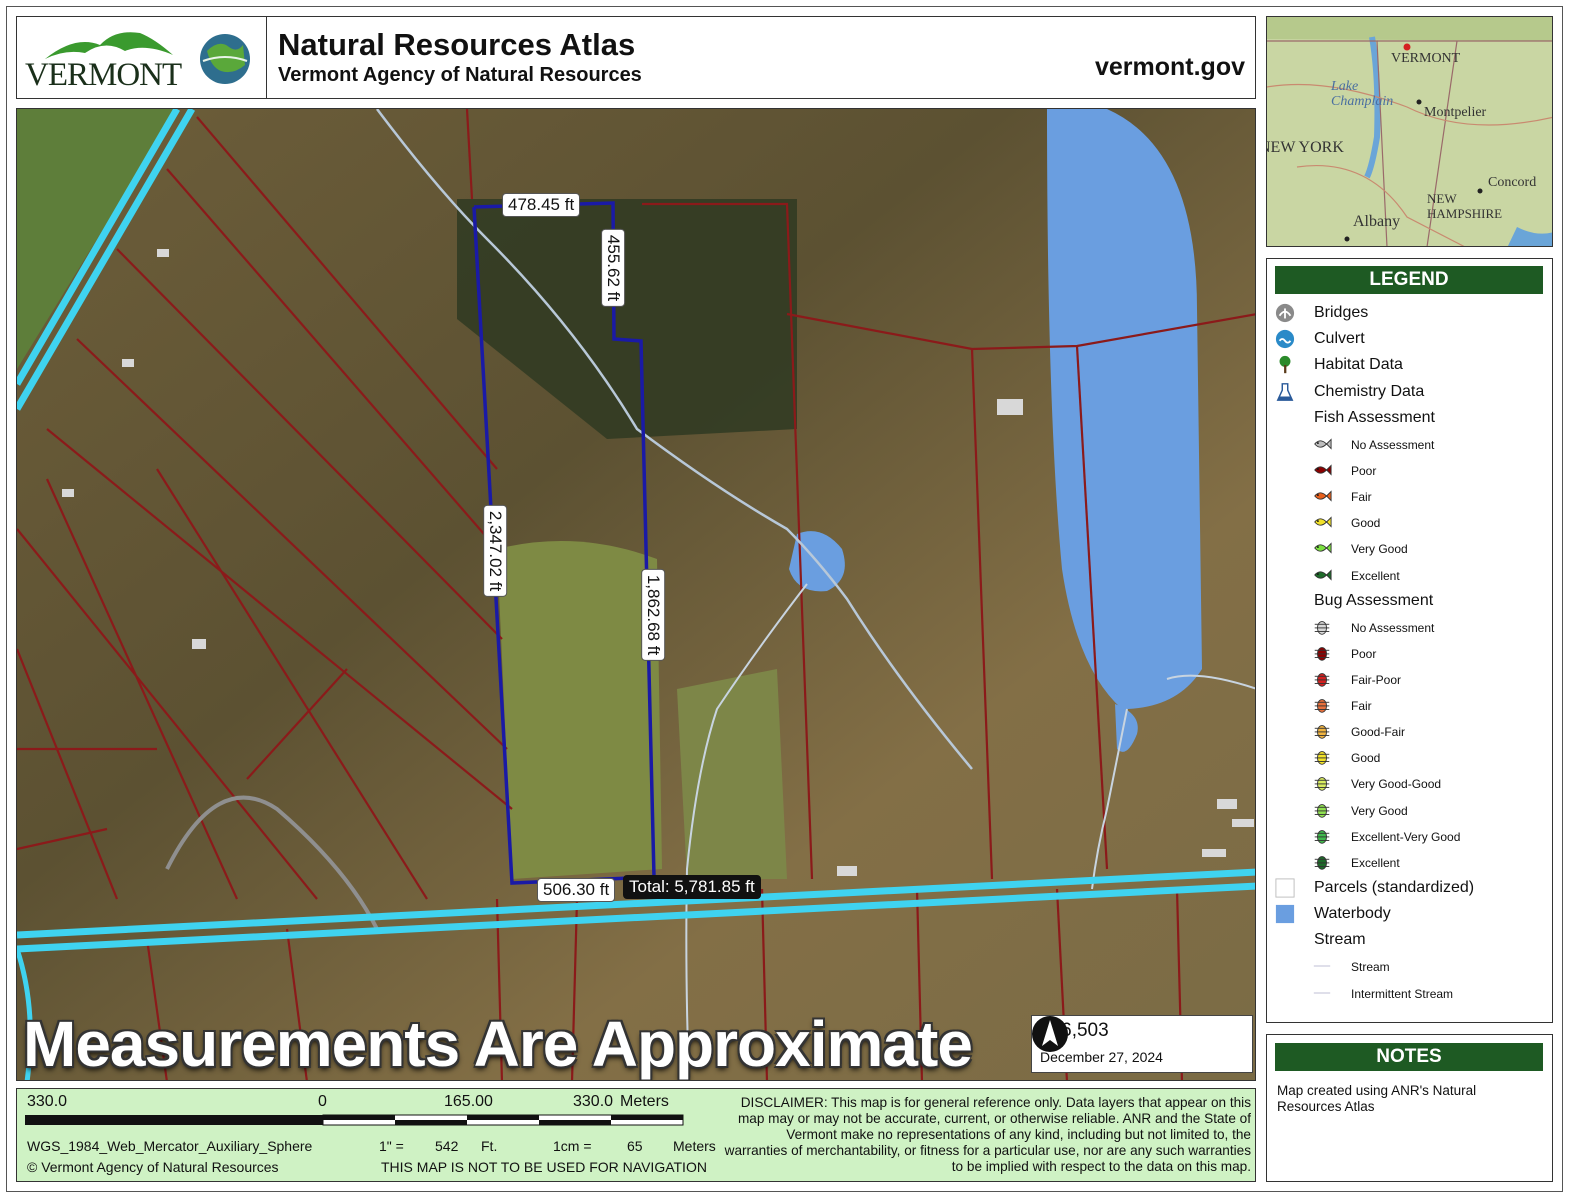  I want to click on culvert-icon, so click(1285, 339).